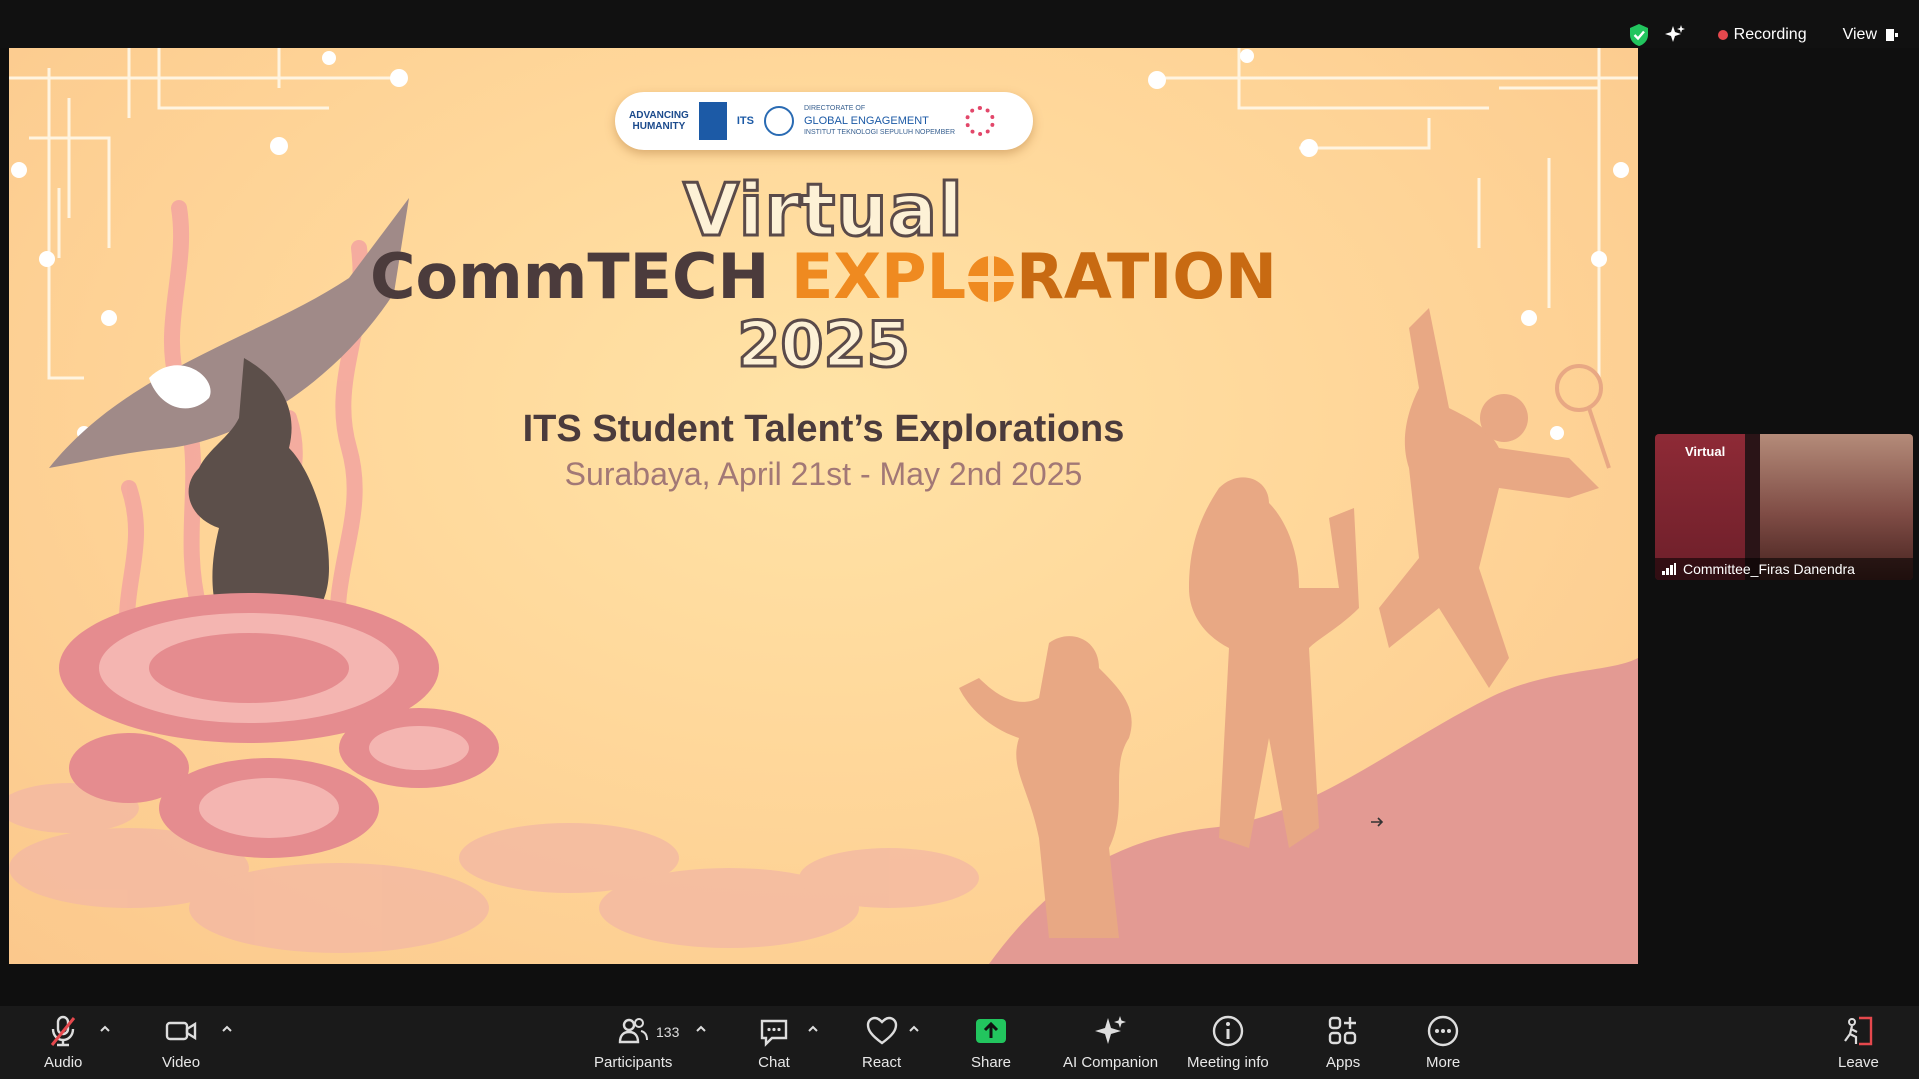 This screenshot has height=1079, width=1919. What do you see at coordinates (494, 868) in the screenshot?
I see `bottom-clouds` at bounding box center [494, 868].